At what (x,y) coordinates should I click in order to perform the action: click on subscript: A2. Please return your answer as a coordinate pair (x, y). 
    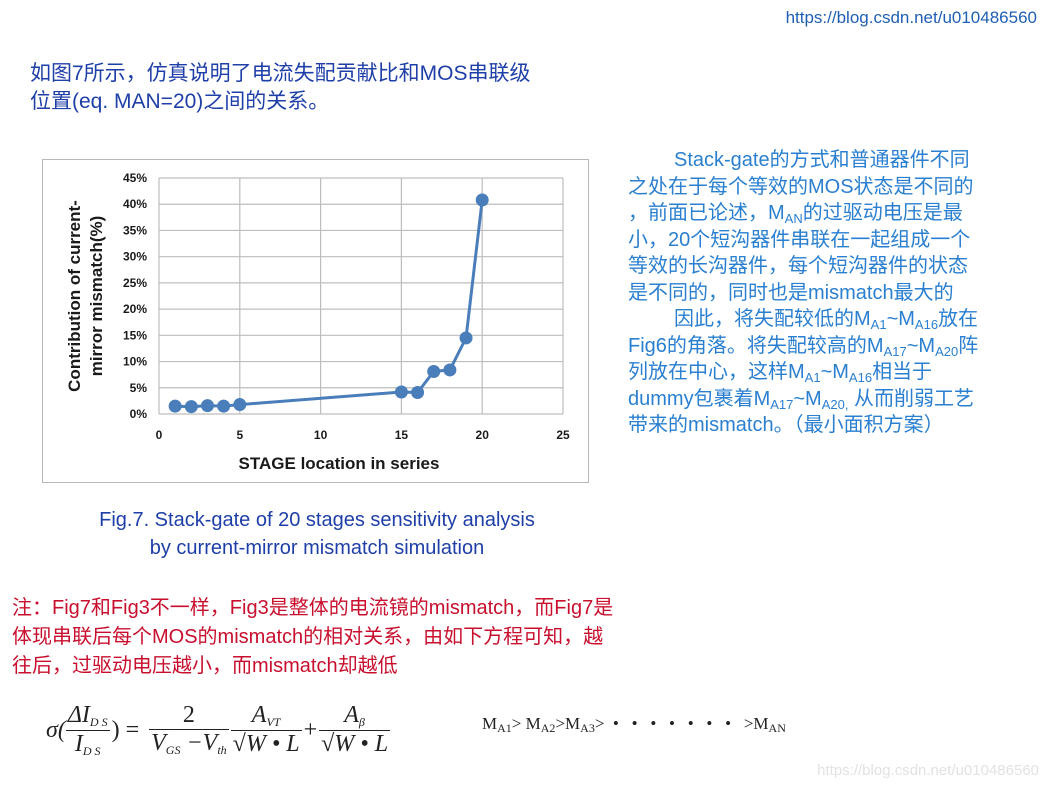
    Looking at the image, I should click on (548, 728).